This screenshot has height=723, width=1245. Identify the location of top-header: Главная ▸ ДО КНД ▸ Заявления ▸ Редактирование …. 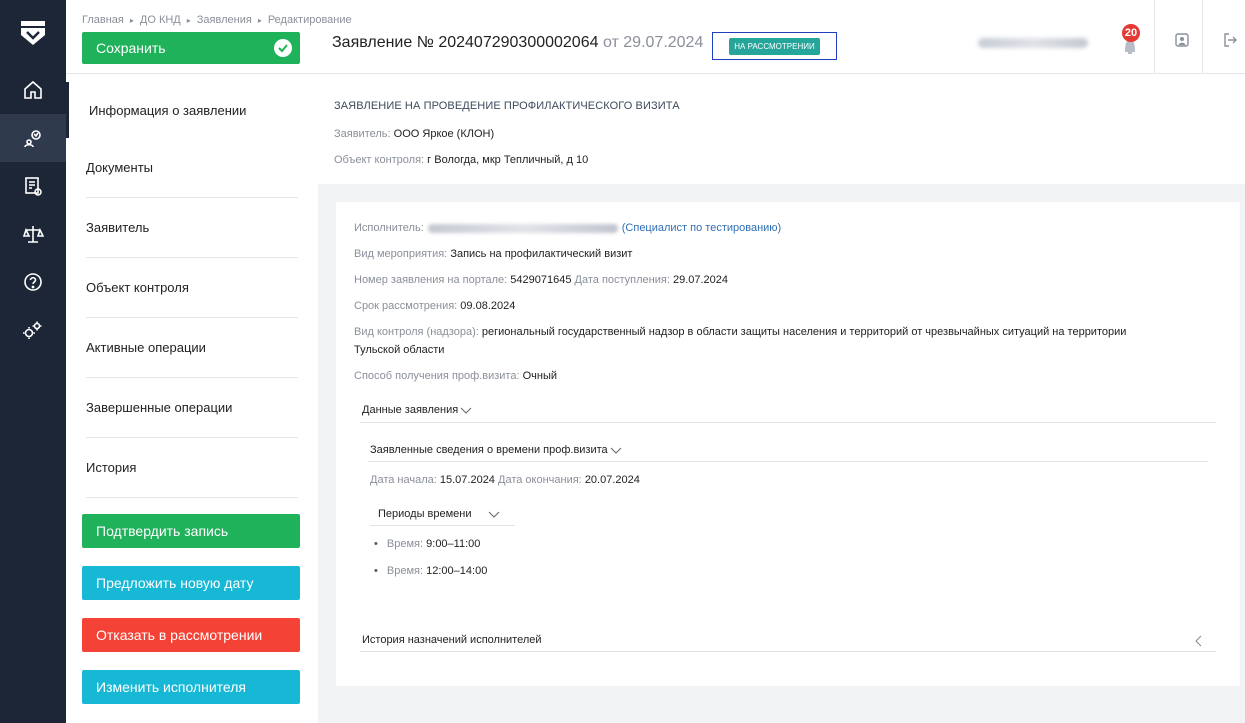
(655, 37).